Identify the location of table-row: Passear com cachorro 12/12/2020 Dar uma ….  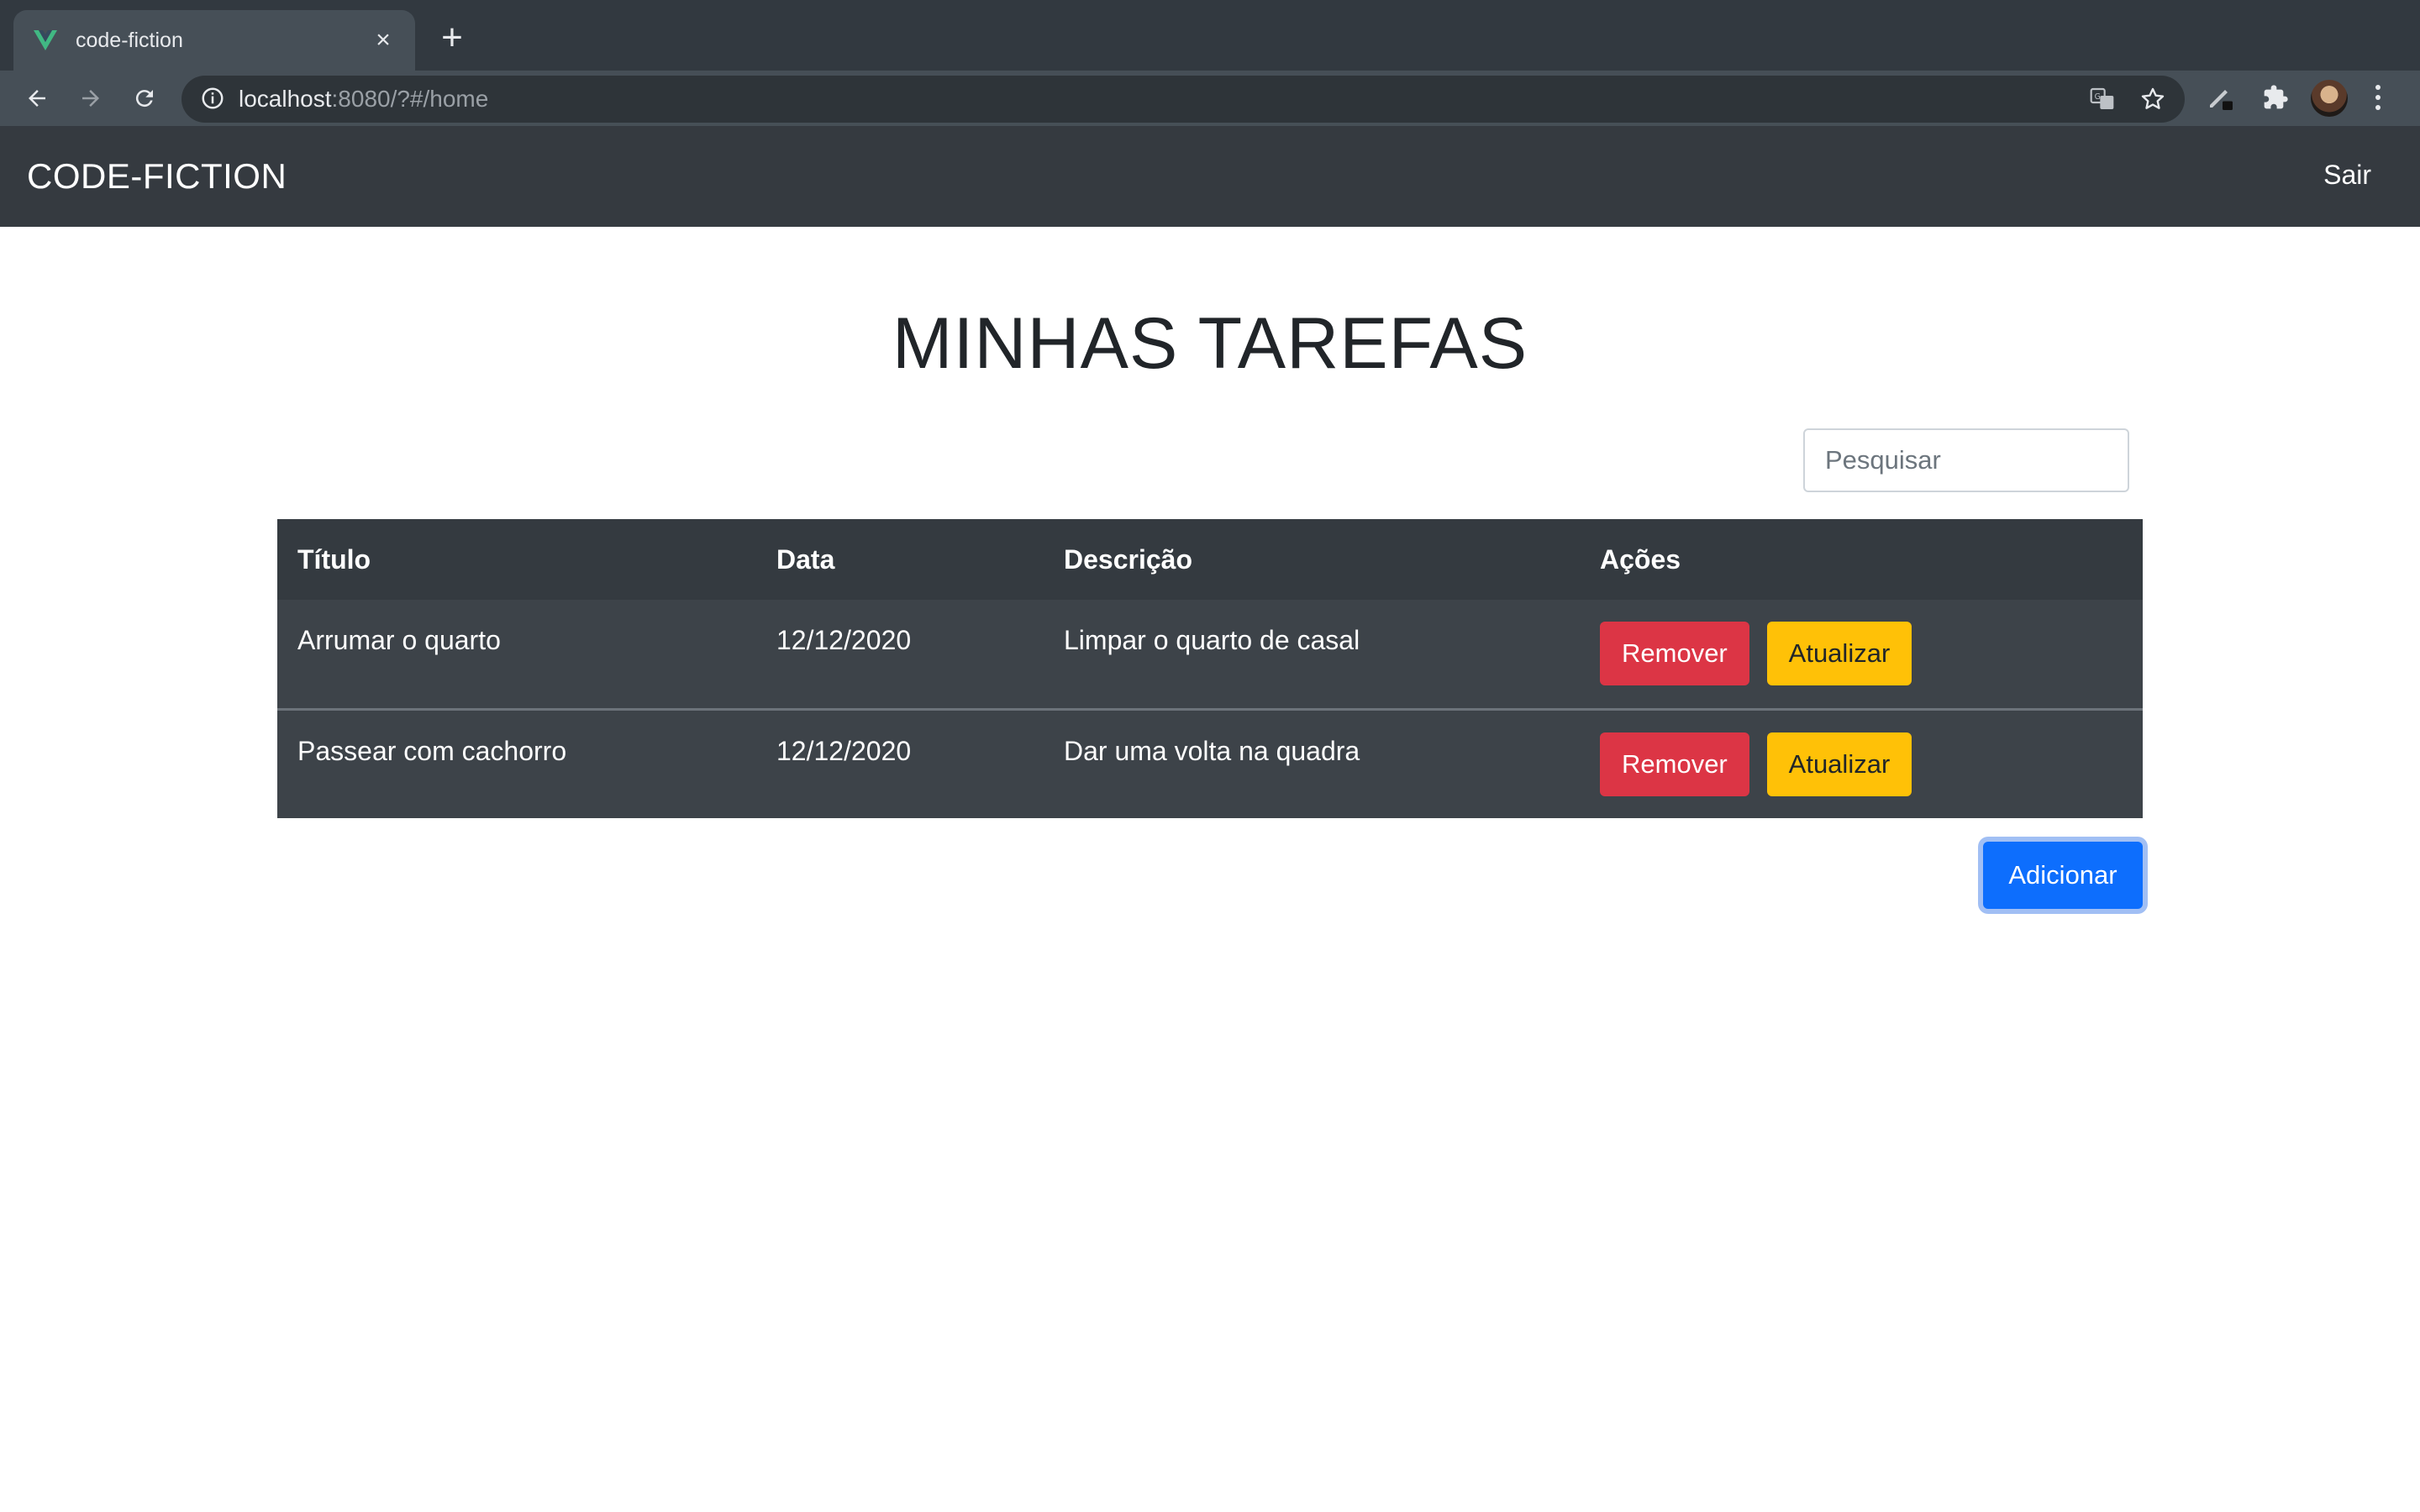
(1210, 763).